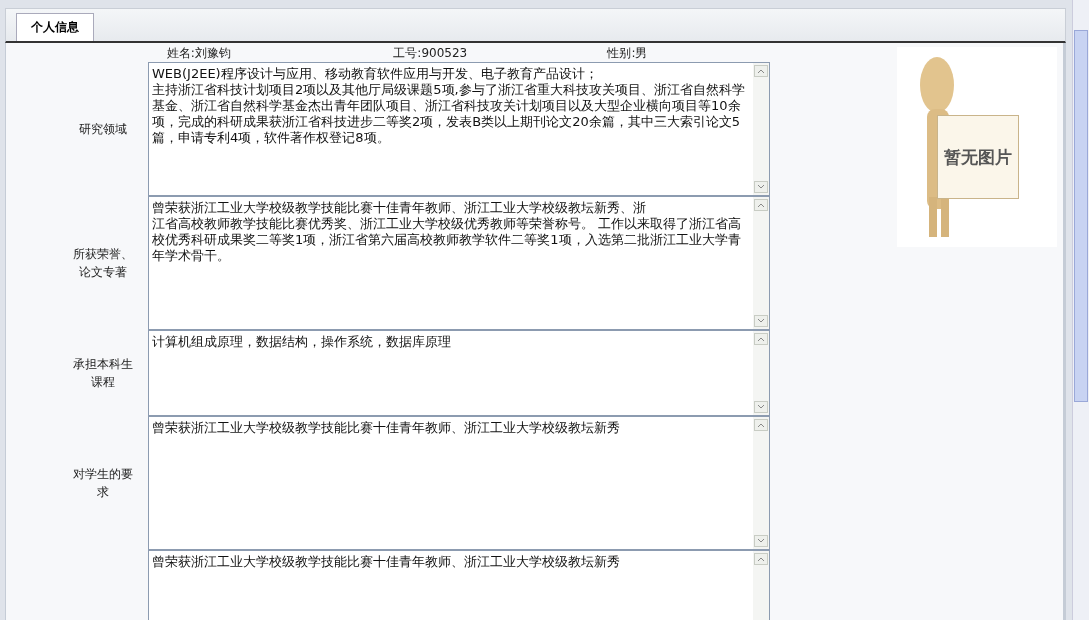 Image resolution: width=1089 pixels, height=620 pixels. Describe the element at coordinates (430, 53) in the screenshot. I see `staff-number-text: 工号:900523` at that location.